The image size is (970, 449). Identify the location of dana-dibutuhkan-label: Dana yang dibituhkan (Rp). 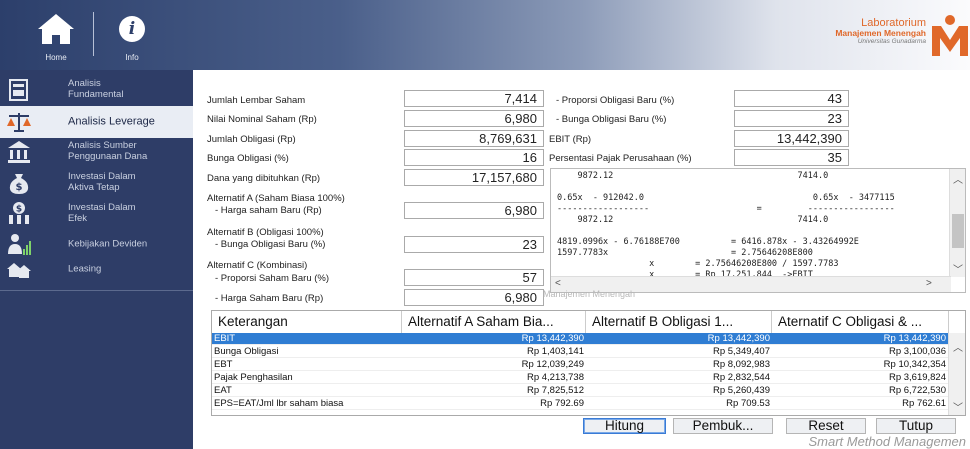
(264, 178).